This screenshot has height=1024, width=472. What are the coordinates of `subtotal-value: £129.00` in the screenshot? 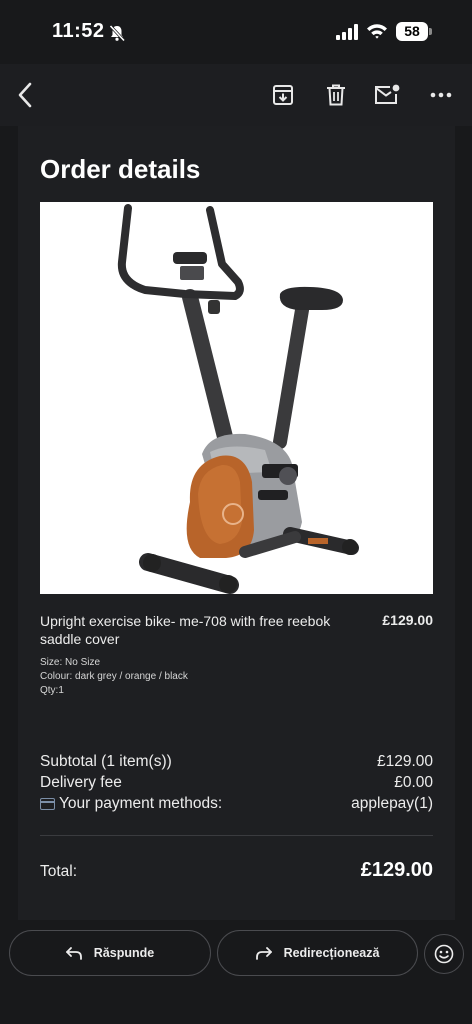 It's located at (404, 761).